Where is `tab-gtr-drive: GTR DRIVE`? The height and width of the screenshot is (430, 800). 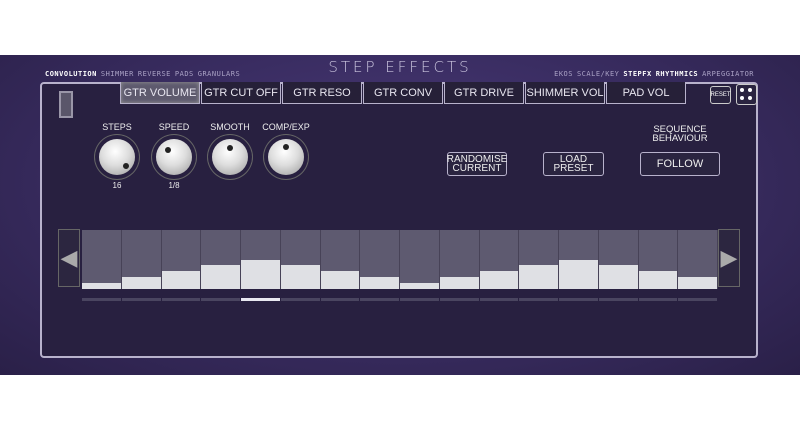
tab-gtr-drive: GTR DRIVE is located at coordinates (484, 93).